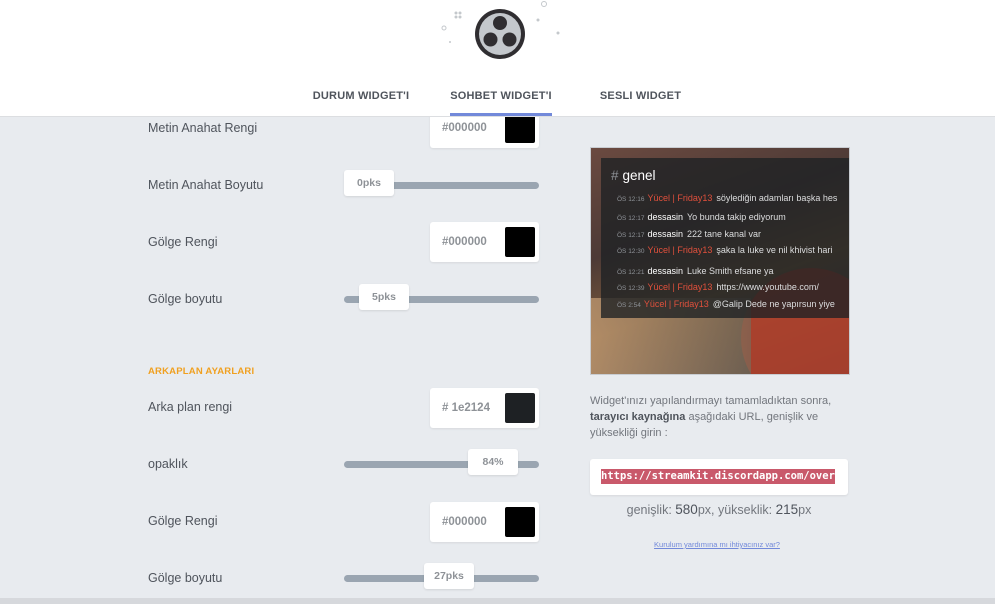 The height and width of the screenshot is (604, 995). I want to click on background-section-title: ARKAPLAN AYARLARI, so click(201, 371).